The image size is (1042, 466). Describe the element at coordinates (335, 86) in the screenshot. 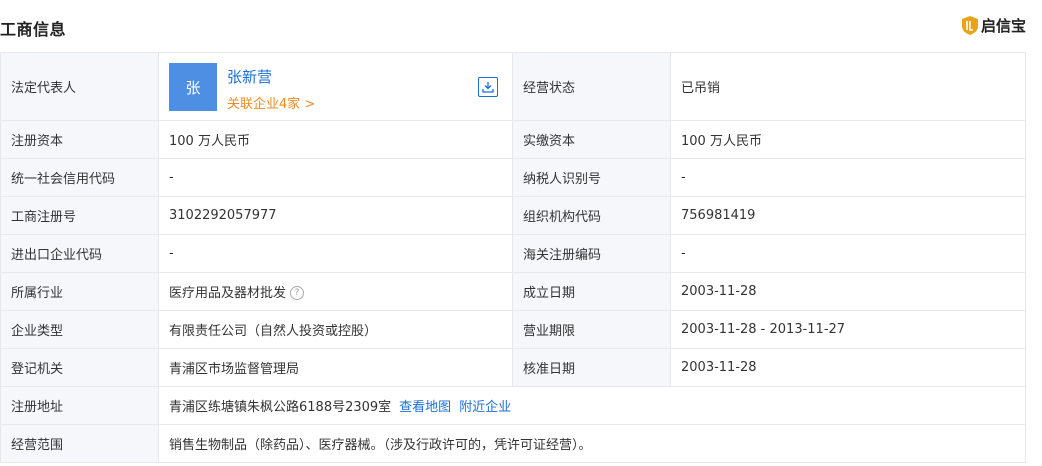

I see `representative-cell: 张 张新营 关联企业4家 >` at that location.